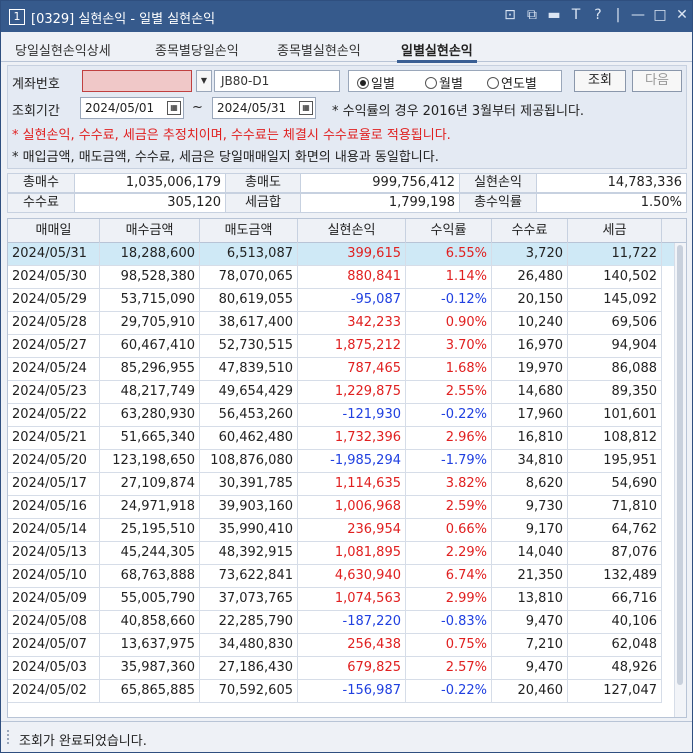  What do you see at coordinates (449, 231) in the screenshot?
I see `column-header-return-rate: 수익률` at bounding box center [449, 231].